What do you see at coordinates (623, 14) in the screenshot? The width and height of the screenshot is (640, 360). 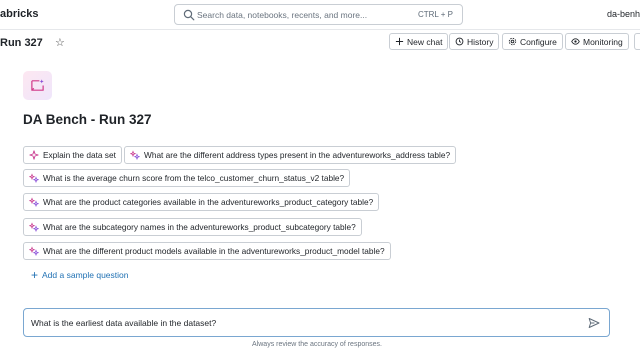 I see `workspace-user: da-benh` at bounding box center [623, 14].